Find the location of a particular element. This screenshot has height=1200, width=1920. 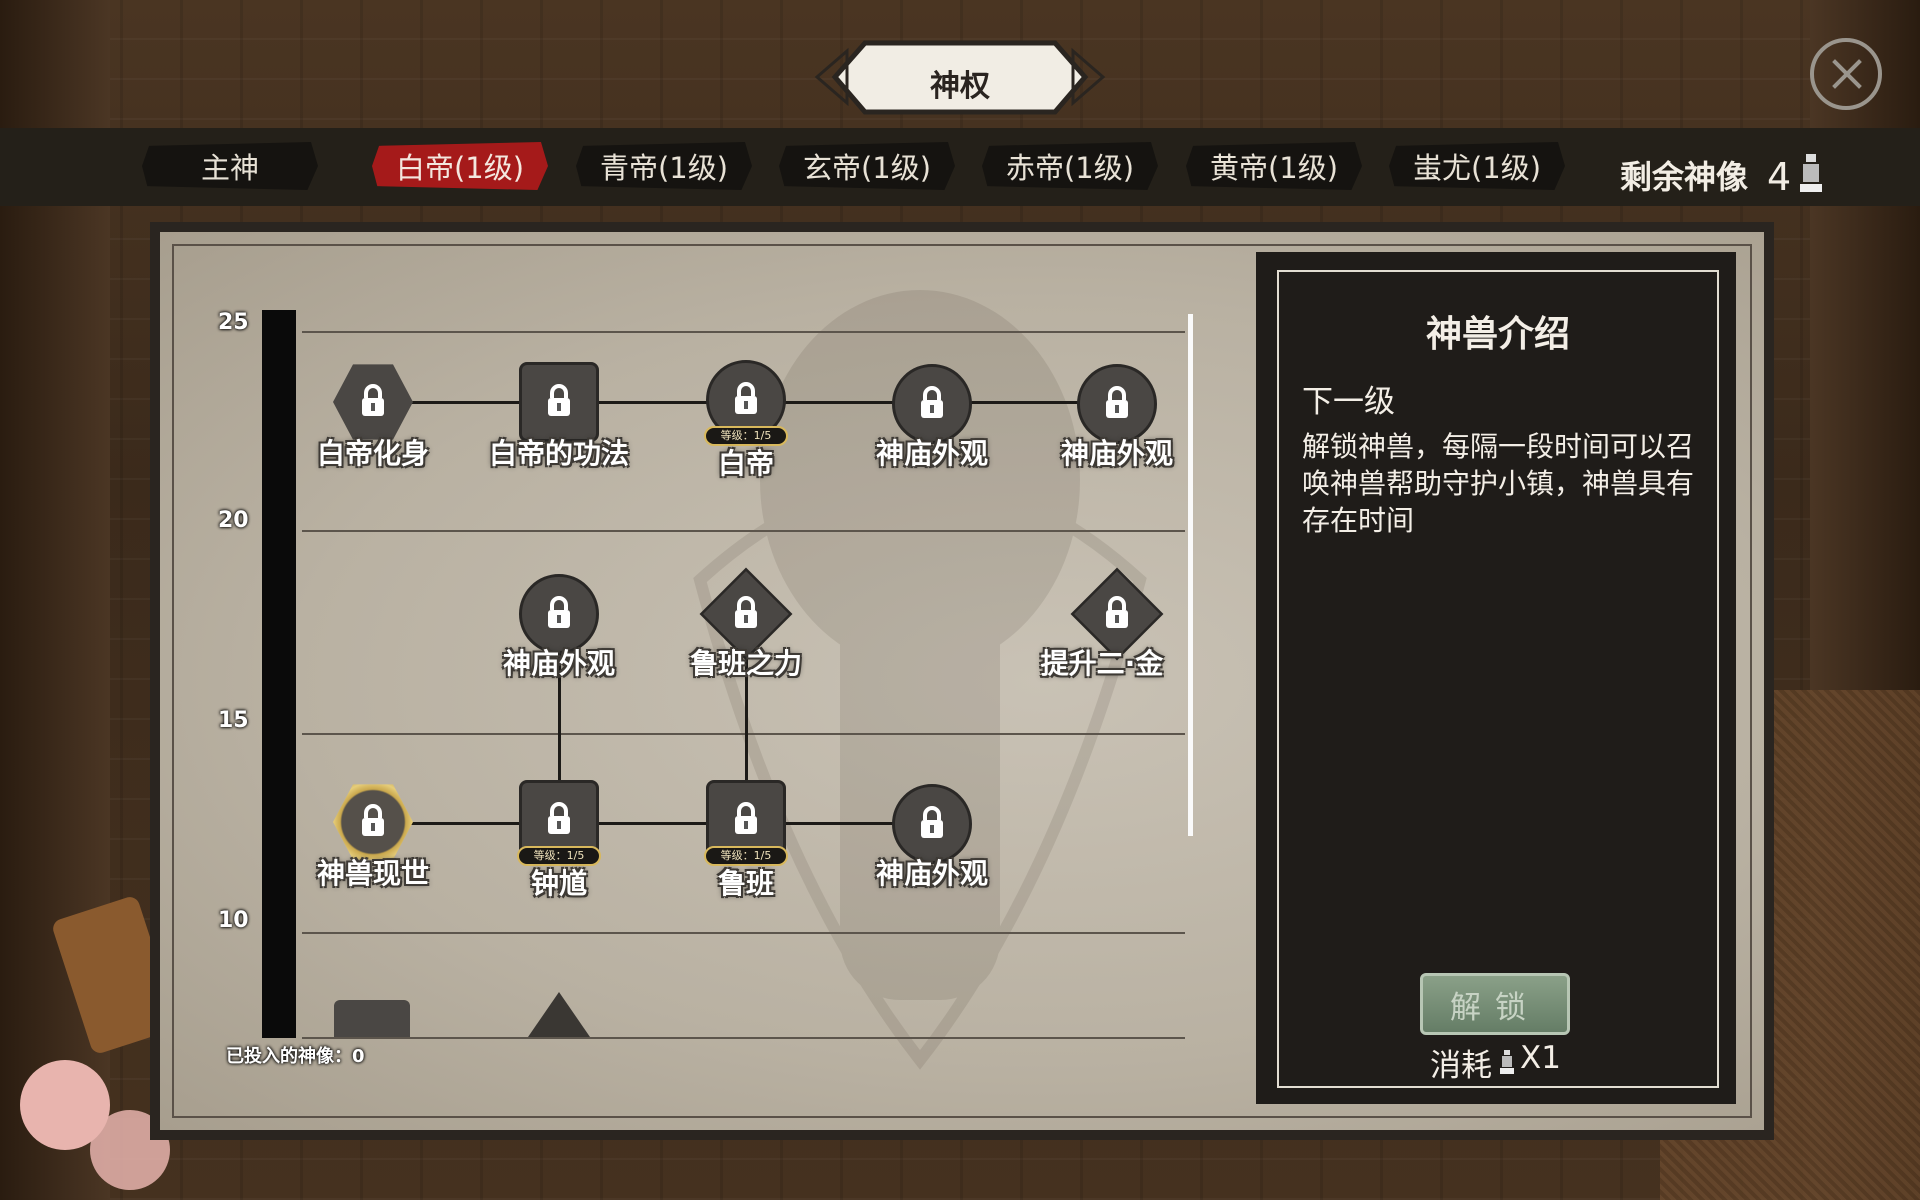

tab-xuandi: 玄帝(1级) is located at coordinates (867, 166).